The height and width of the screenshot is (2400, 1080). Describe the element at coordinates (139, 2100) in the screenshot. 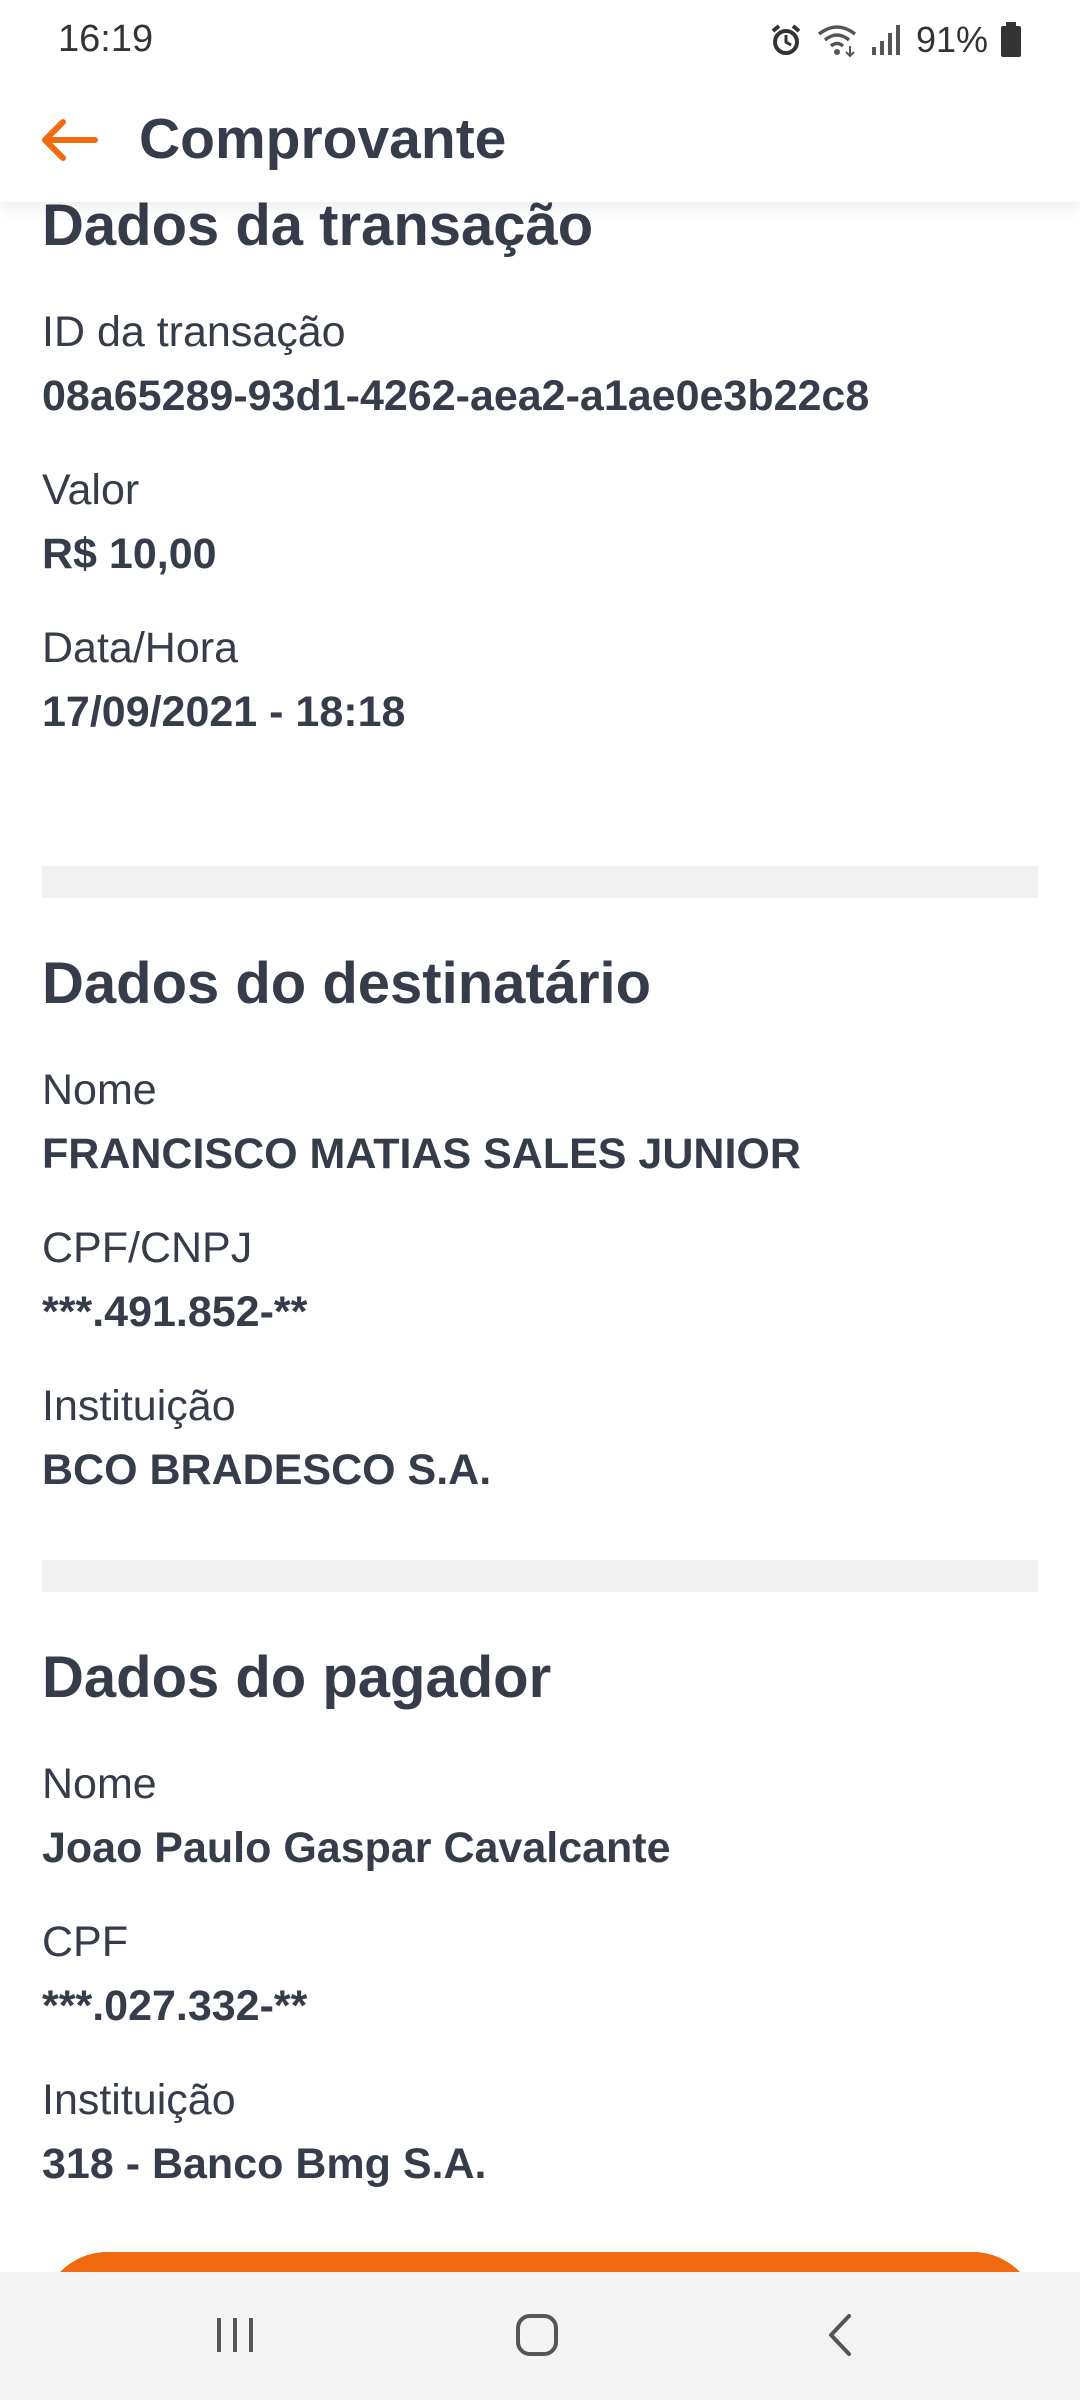

I see `payer-bank-label: Instituição` at that location.